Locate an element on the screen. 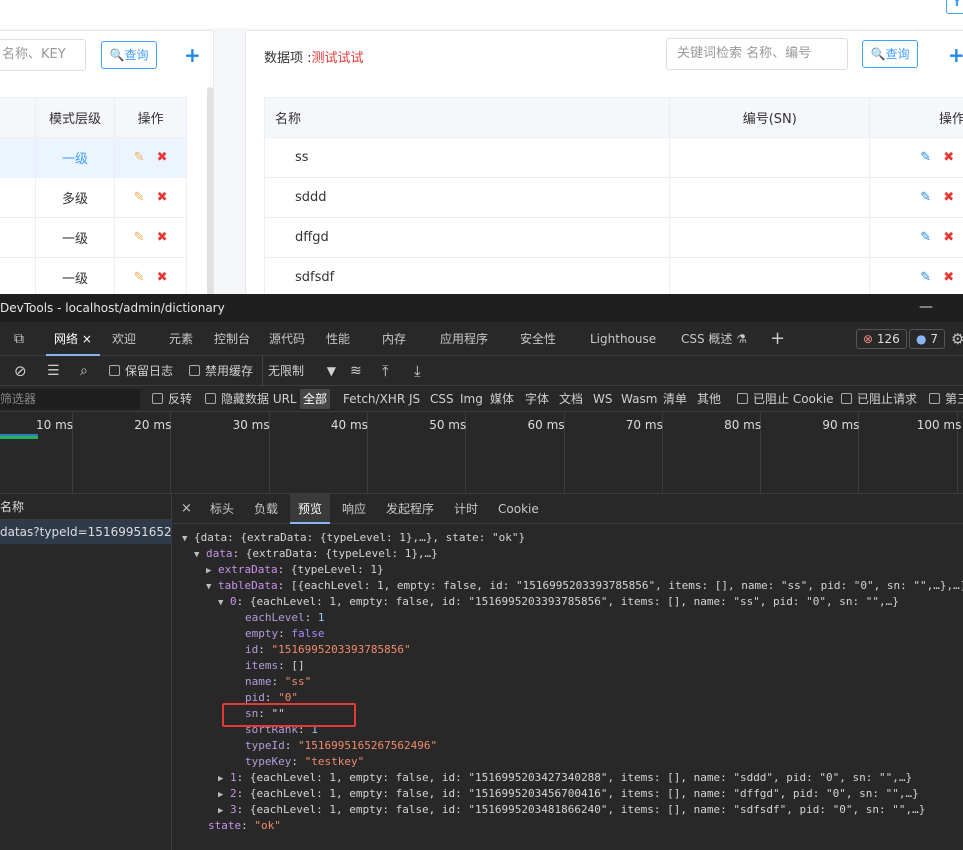  tab-elements: 元素 is located at coordinates (181, 339).